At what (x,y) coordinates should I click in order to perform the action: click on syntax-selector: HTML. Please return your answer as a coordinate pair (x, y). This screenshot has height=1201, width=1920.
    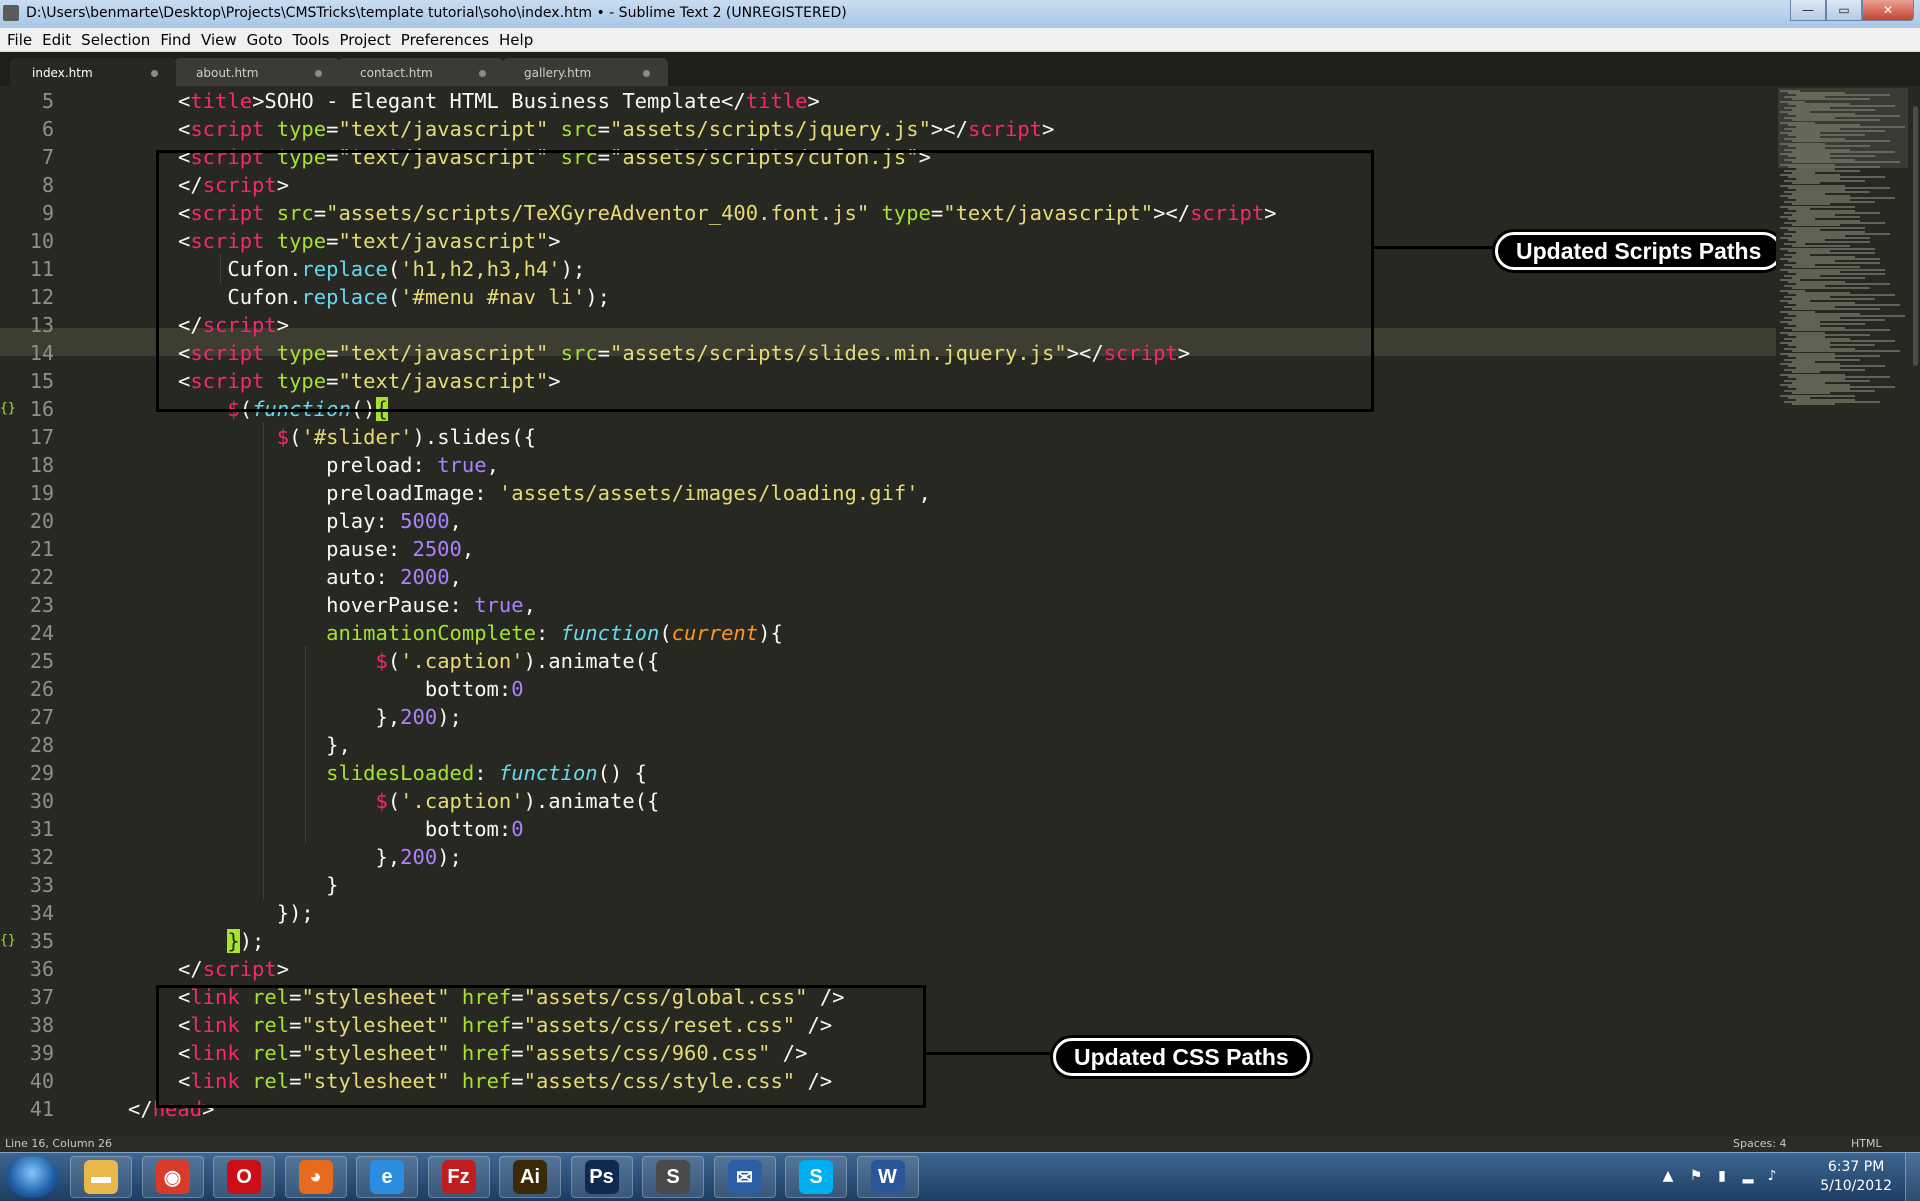
    Looking at the image, I should click on (1866, 1143).